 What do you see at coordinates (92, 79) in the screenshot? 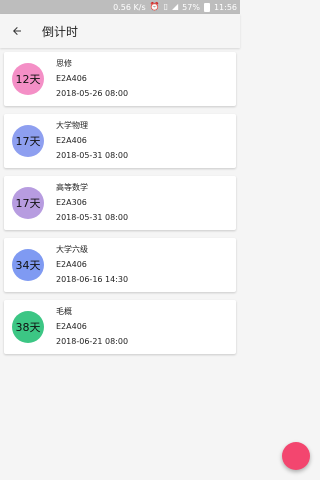
I see `card-info: 思修 E2A406 2018-05-26 08:00` at bounding box center [92, 79].